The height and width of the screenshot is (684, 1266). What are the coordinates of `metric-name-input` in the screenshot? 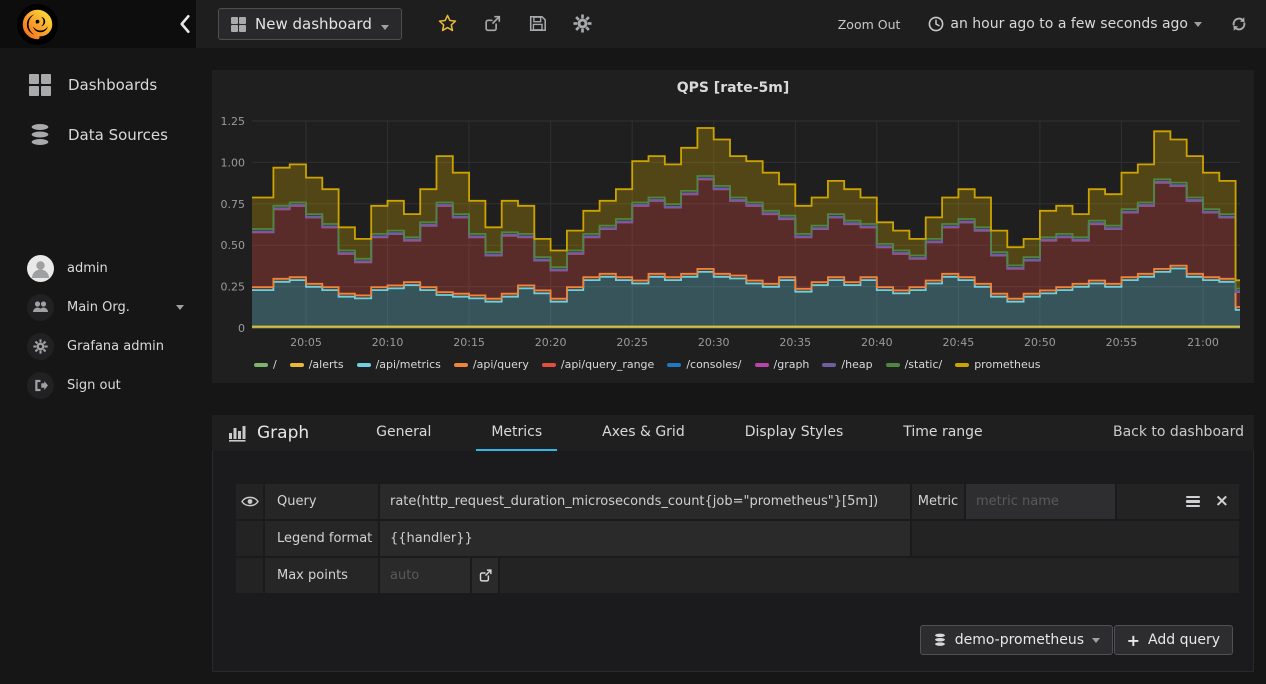 It's located at (1040, 501).